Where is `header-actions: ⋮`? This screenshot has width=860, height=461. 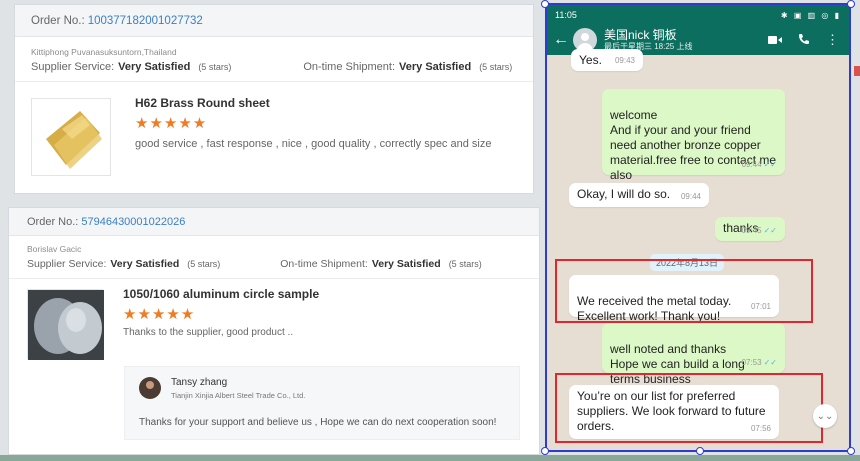
header-actions: ⋮ is located at coordinates (803, 40).